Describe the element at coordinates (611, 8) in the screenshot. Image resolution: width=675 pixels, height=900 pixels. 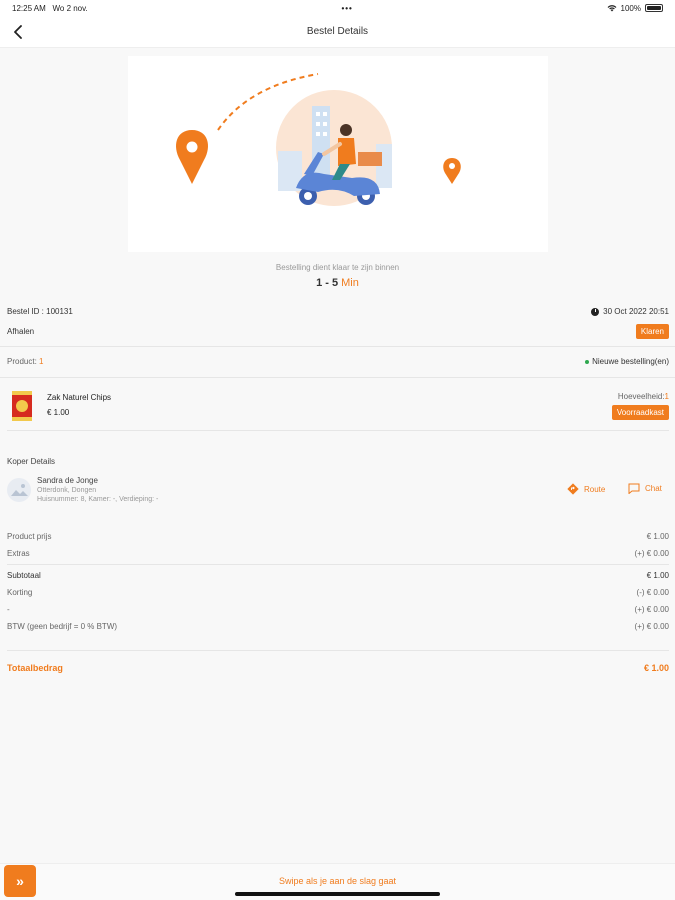
I see `wifi-icon` at that location.